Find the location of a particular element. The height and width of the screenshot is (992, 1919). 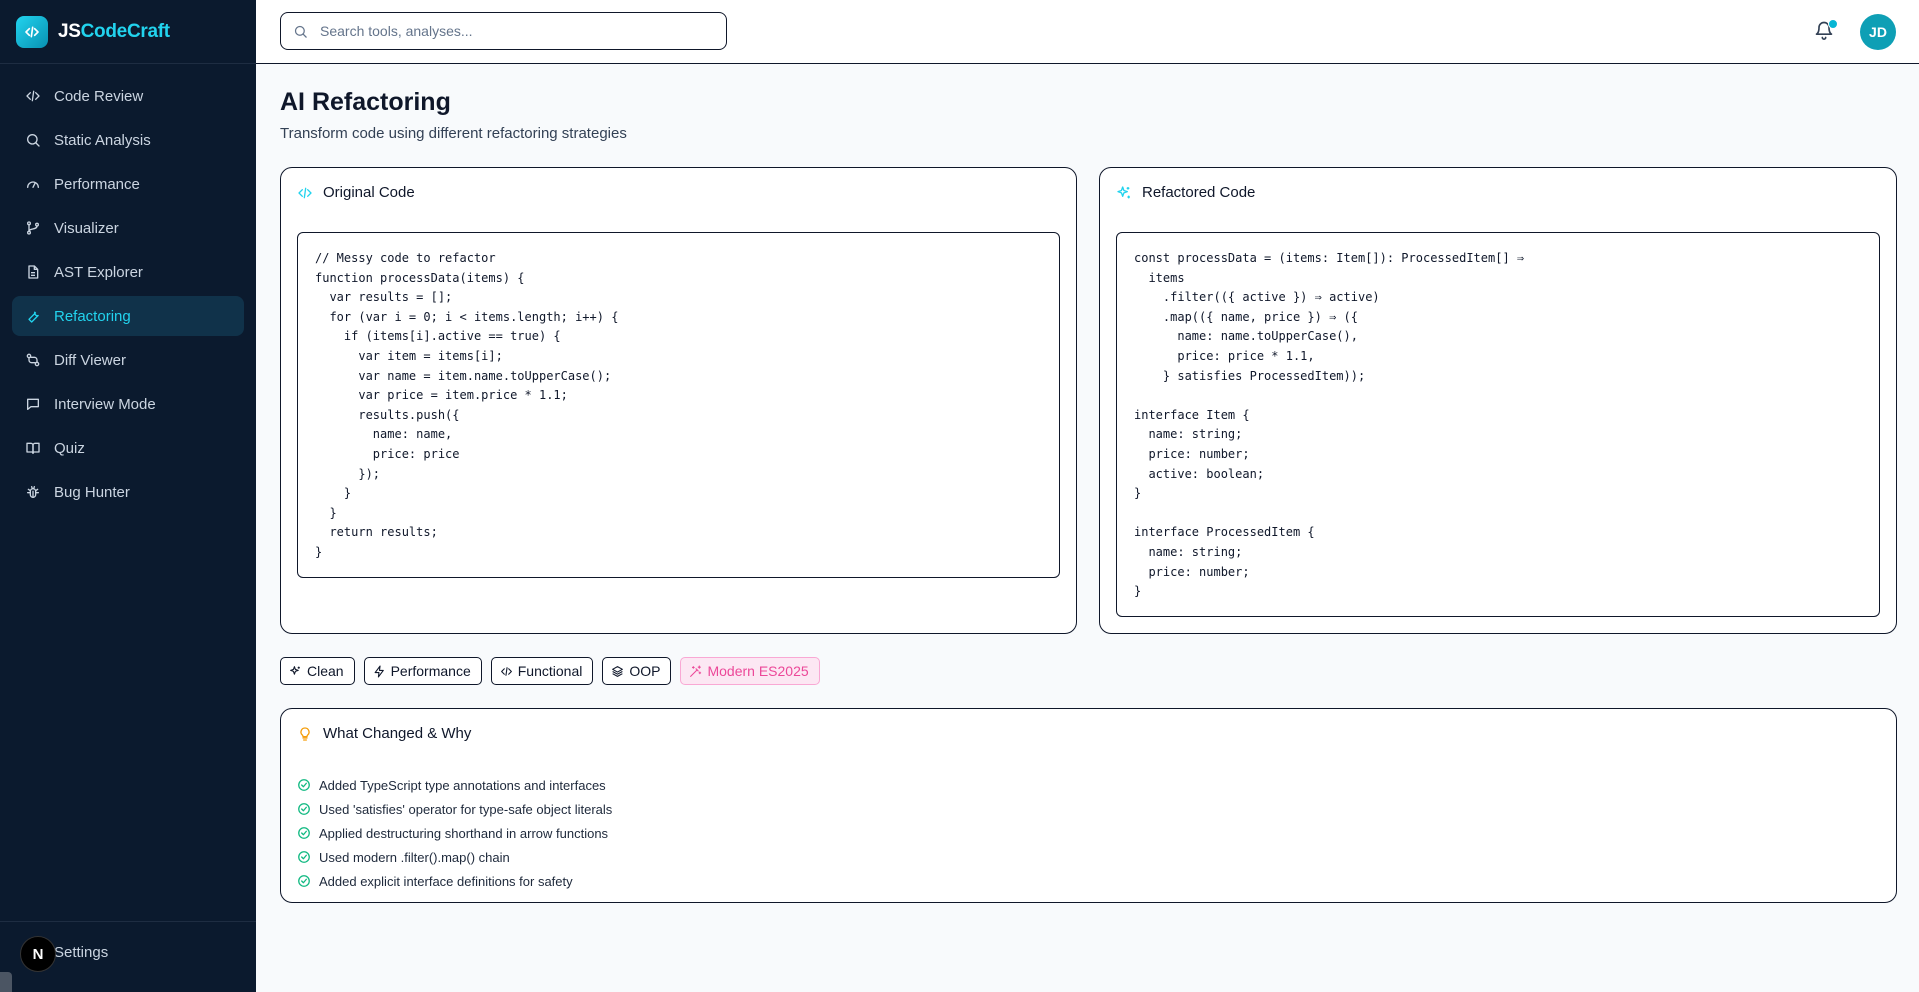

sidebar-item-label: Static Analysis is located at coordinates (102, 140).